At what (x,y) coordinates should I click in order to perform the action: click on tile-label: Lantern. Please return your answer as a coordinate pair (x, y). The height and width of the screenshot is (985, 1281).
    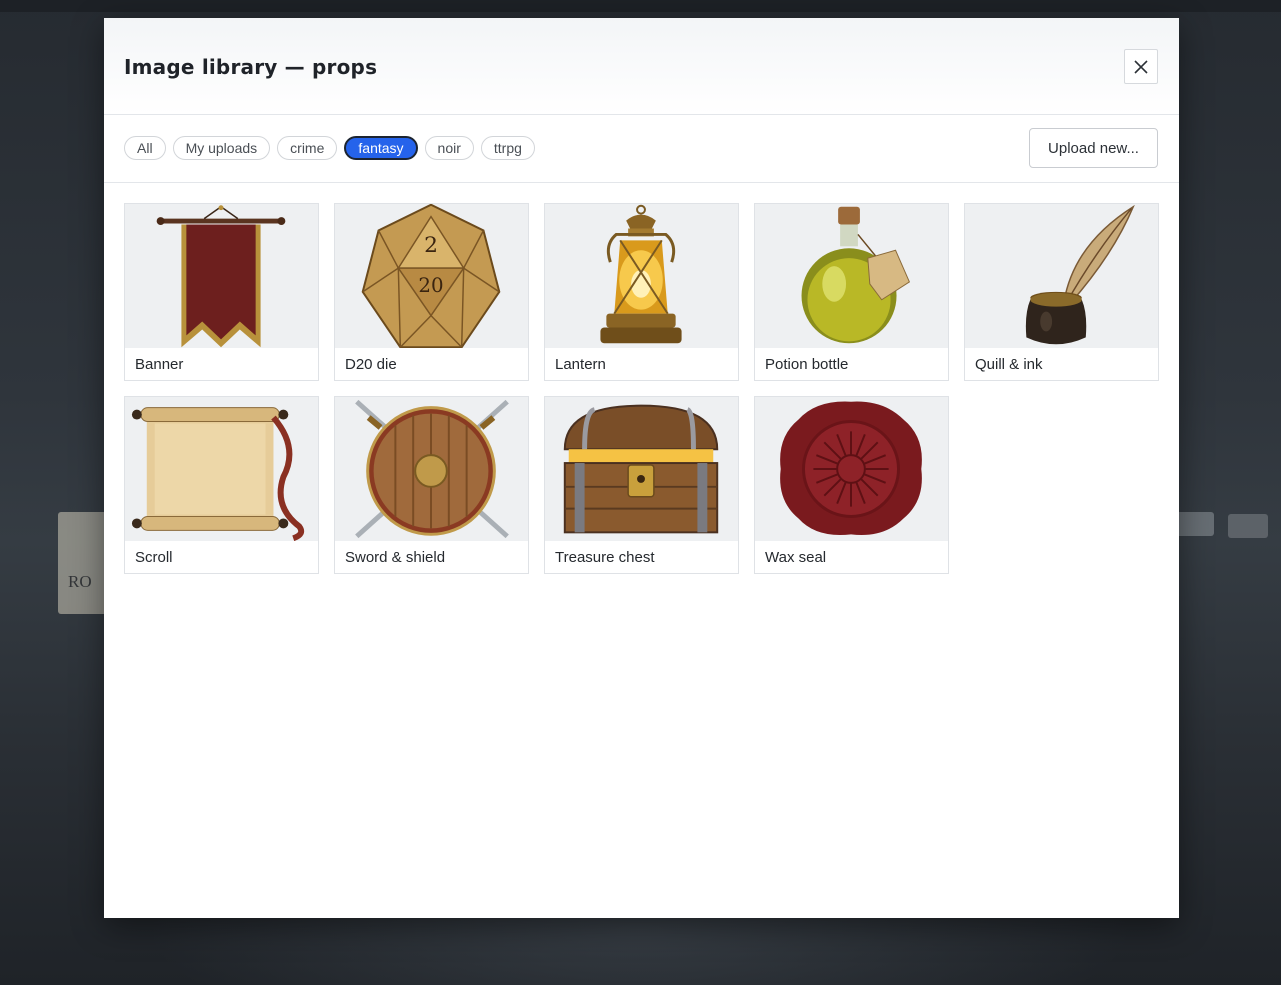
    Looking at the image, I should click on (580, 364).